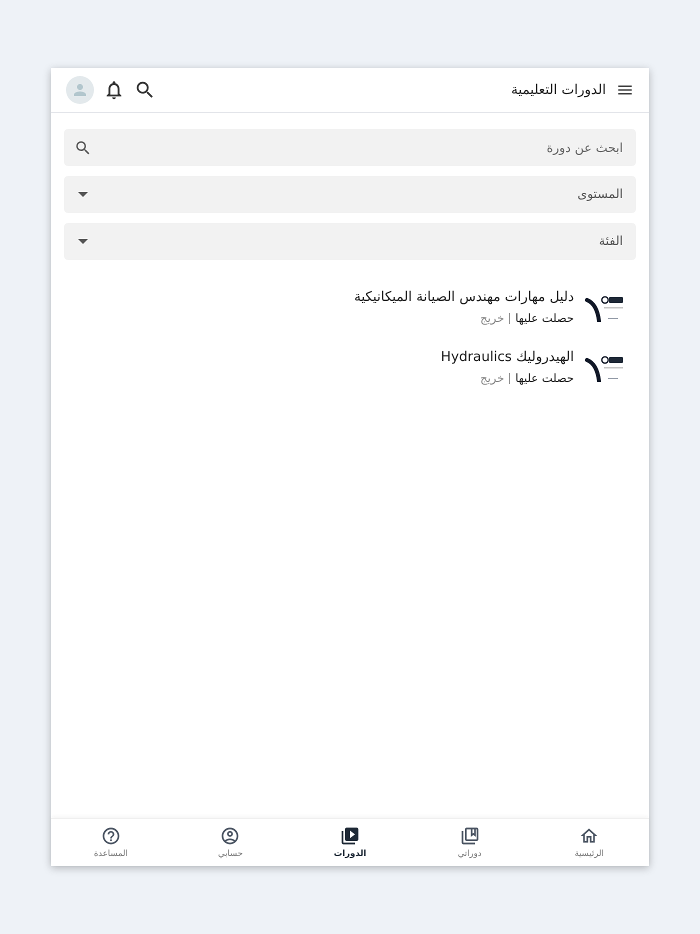 The height and width of the screenshot is (934, 700). I want to click on nav-tab: دوراتي, so click(470, 842).